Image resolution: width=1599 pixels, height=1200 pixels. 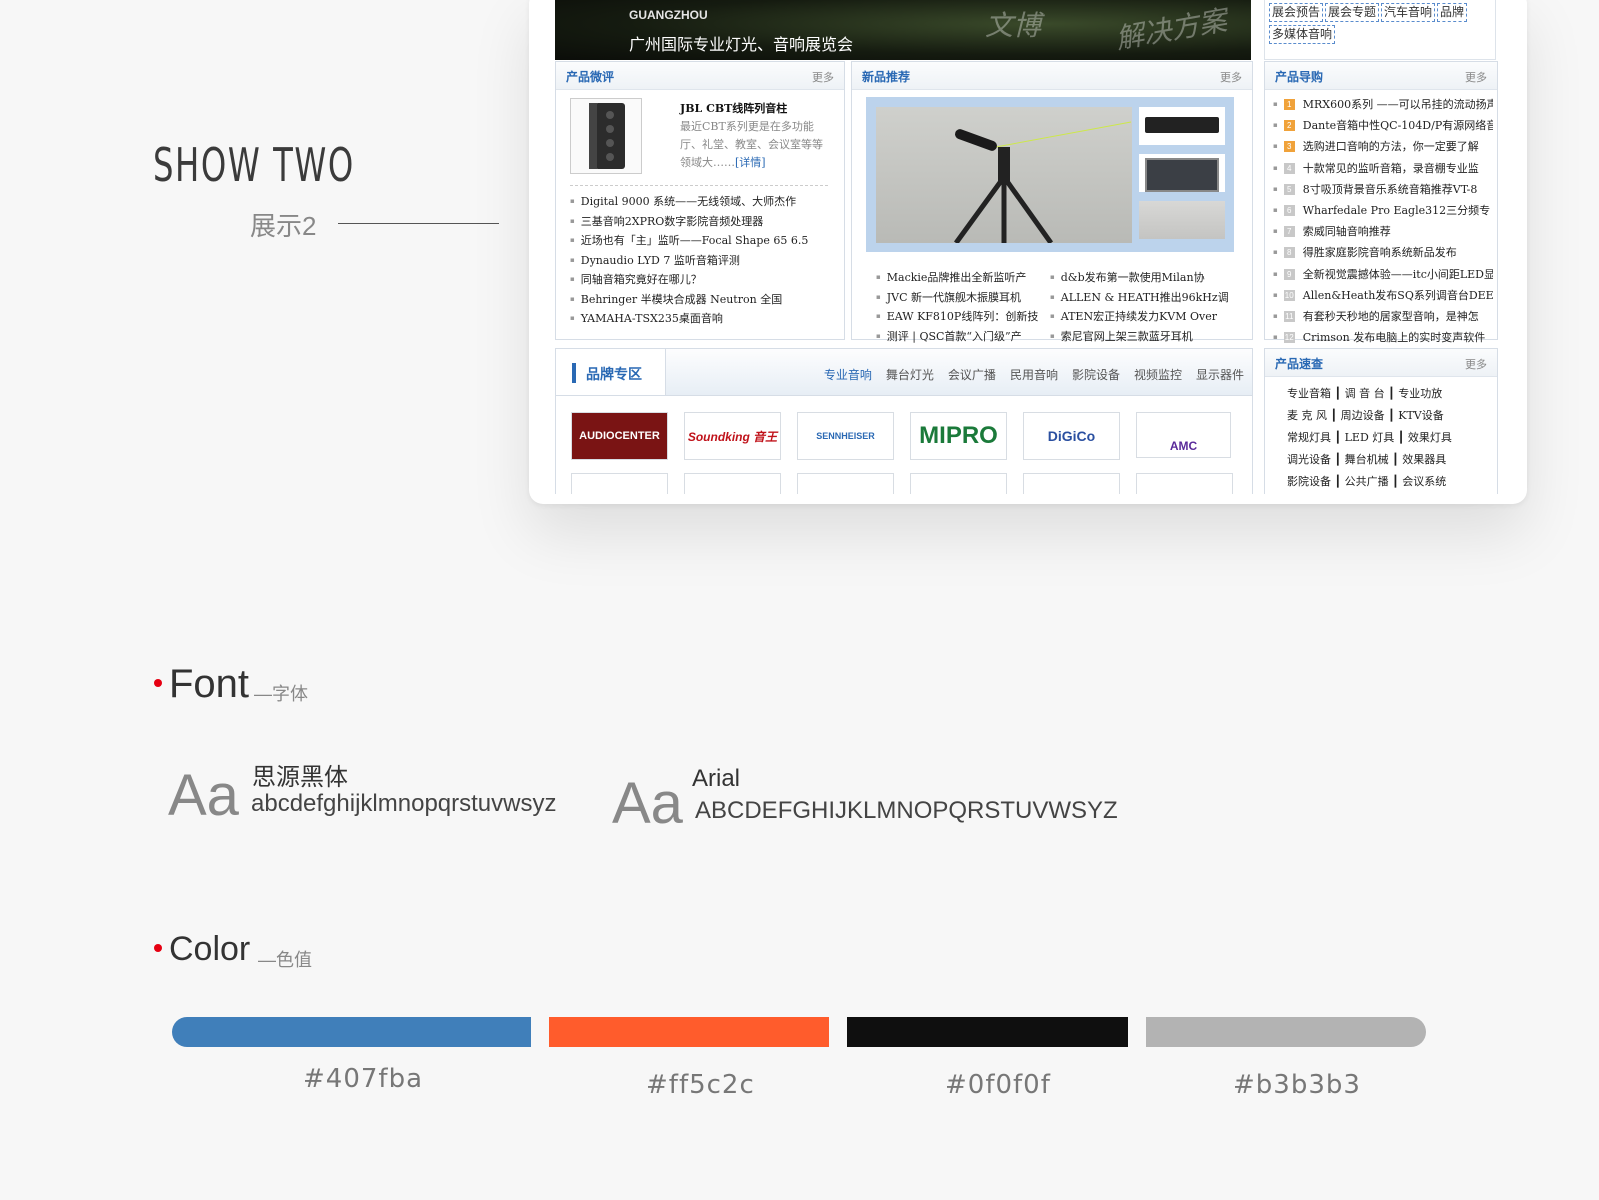 I want to click on category-link: 效果灯具, so click(x=1430, y=437).